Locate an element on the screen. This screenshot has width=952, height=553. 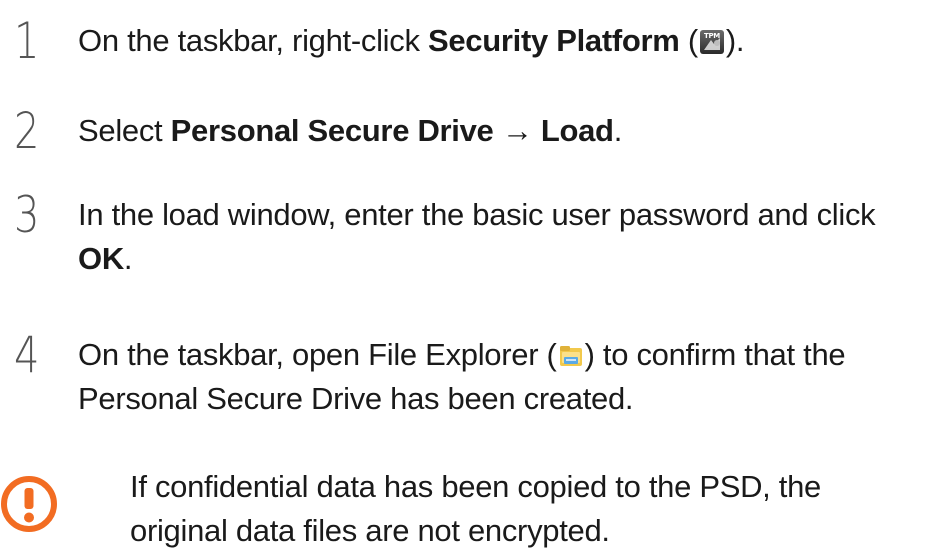
caution-icon is located at coordinates (29, 504).